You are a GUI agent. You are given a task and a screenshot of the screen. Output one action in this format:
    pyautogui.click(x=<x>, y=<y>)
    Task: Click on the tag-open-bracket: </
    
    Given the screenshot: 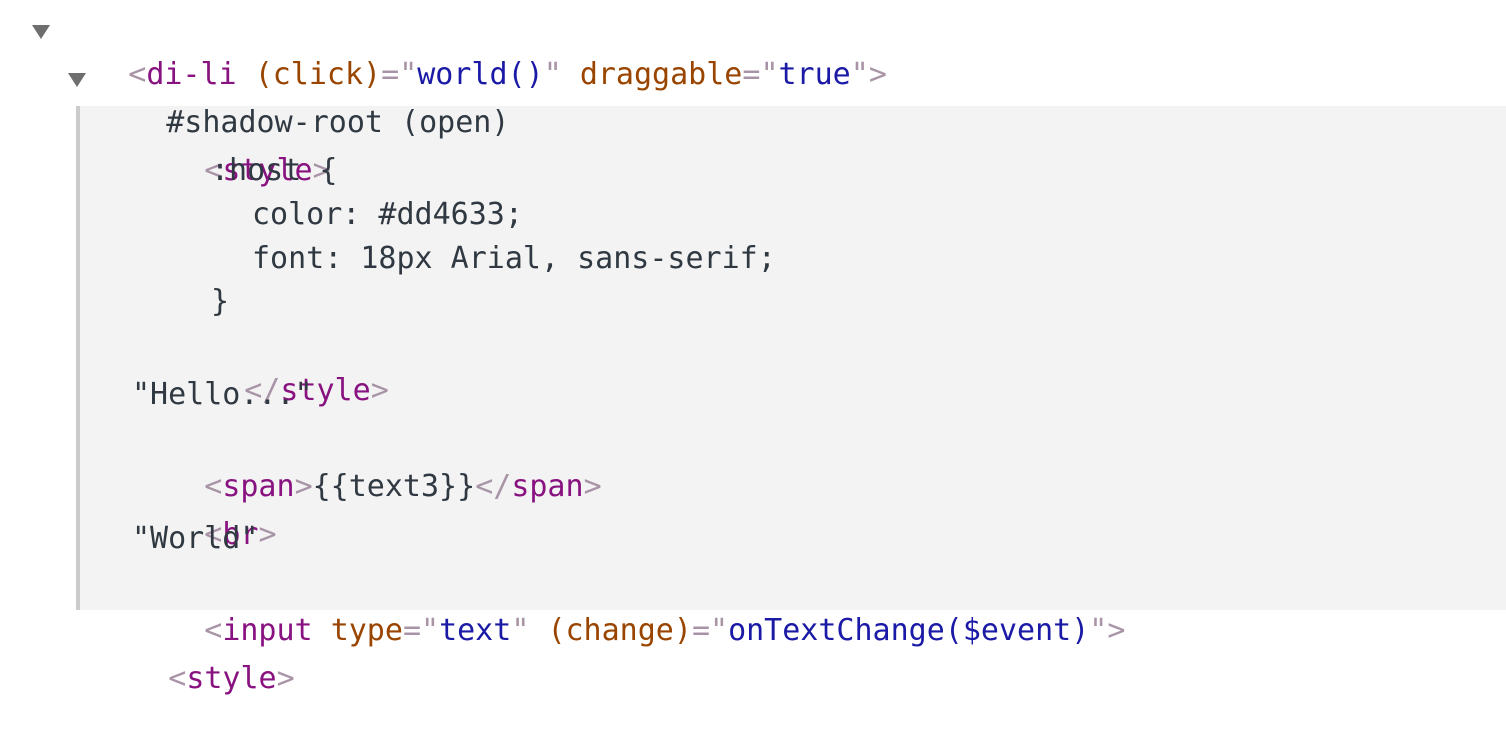 What is the action you would take?
    pyautogui.click(x=493, y=486)
    